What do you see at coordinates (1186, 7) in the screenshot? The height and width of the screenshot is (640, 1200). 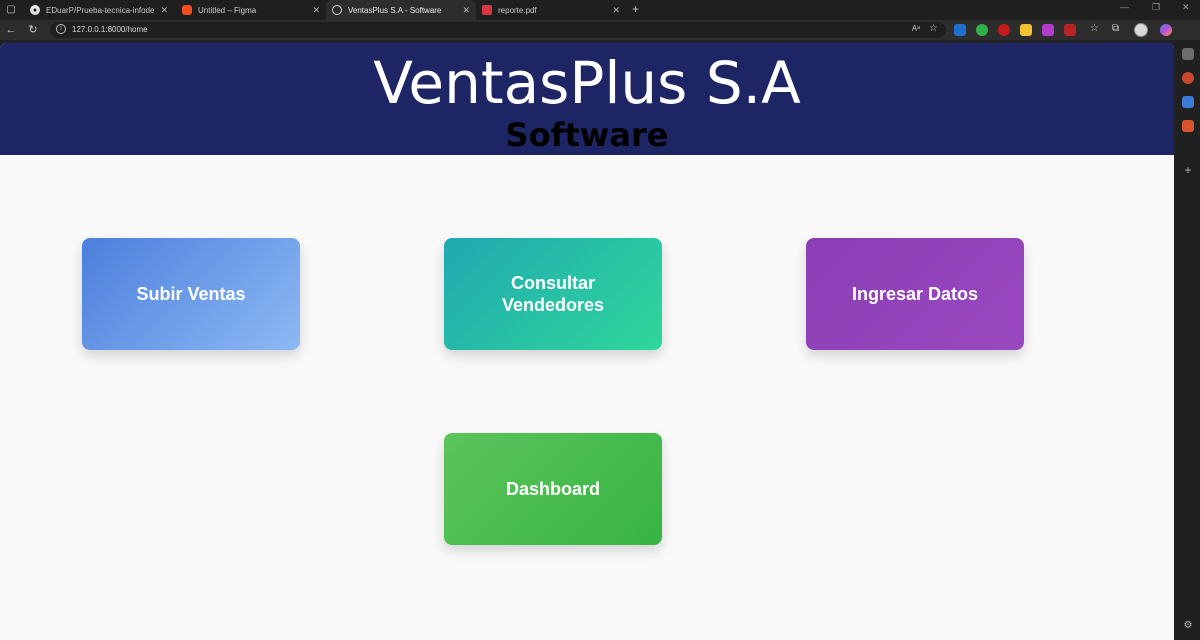 I see `close-window-icon: ✕` at bounding box center [1186, 7].